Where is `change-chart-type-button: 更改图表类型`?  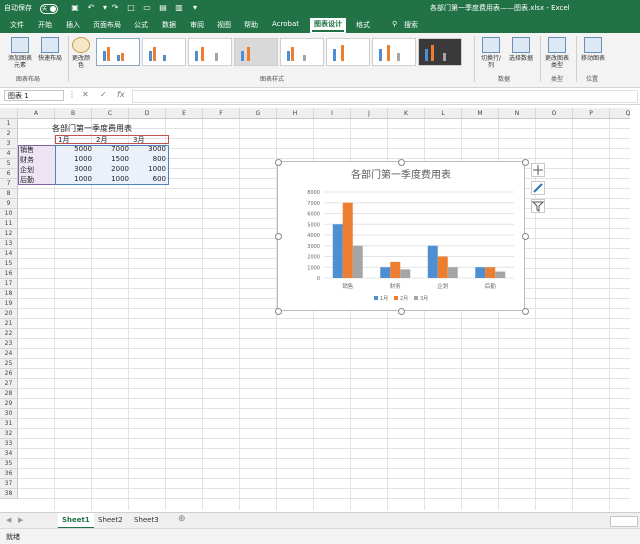
change-chart-type-button: 更改图表类型 is located at coordinates (557, 53).